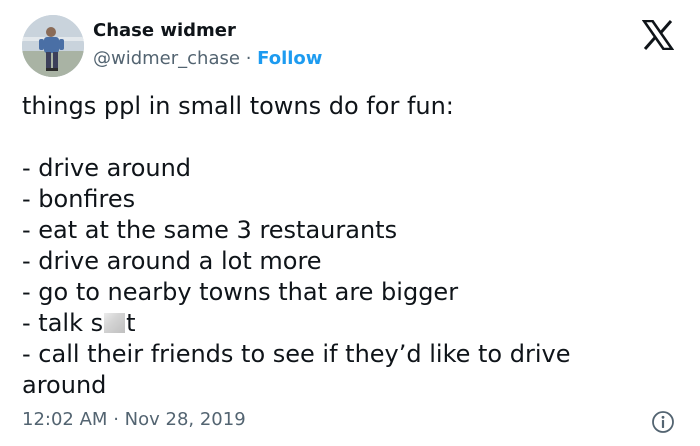 This screenshot has height=446, width=700. What do you see at coordinates (289, 58) in the screenshot?
I see `follow-button: Follow` at bounding box center [289, 58].